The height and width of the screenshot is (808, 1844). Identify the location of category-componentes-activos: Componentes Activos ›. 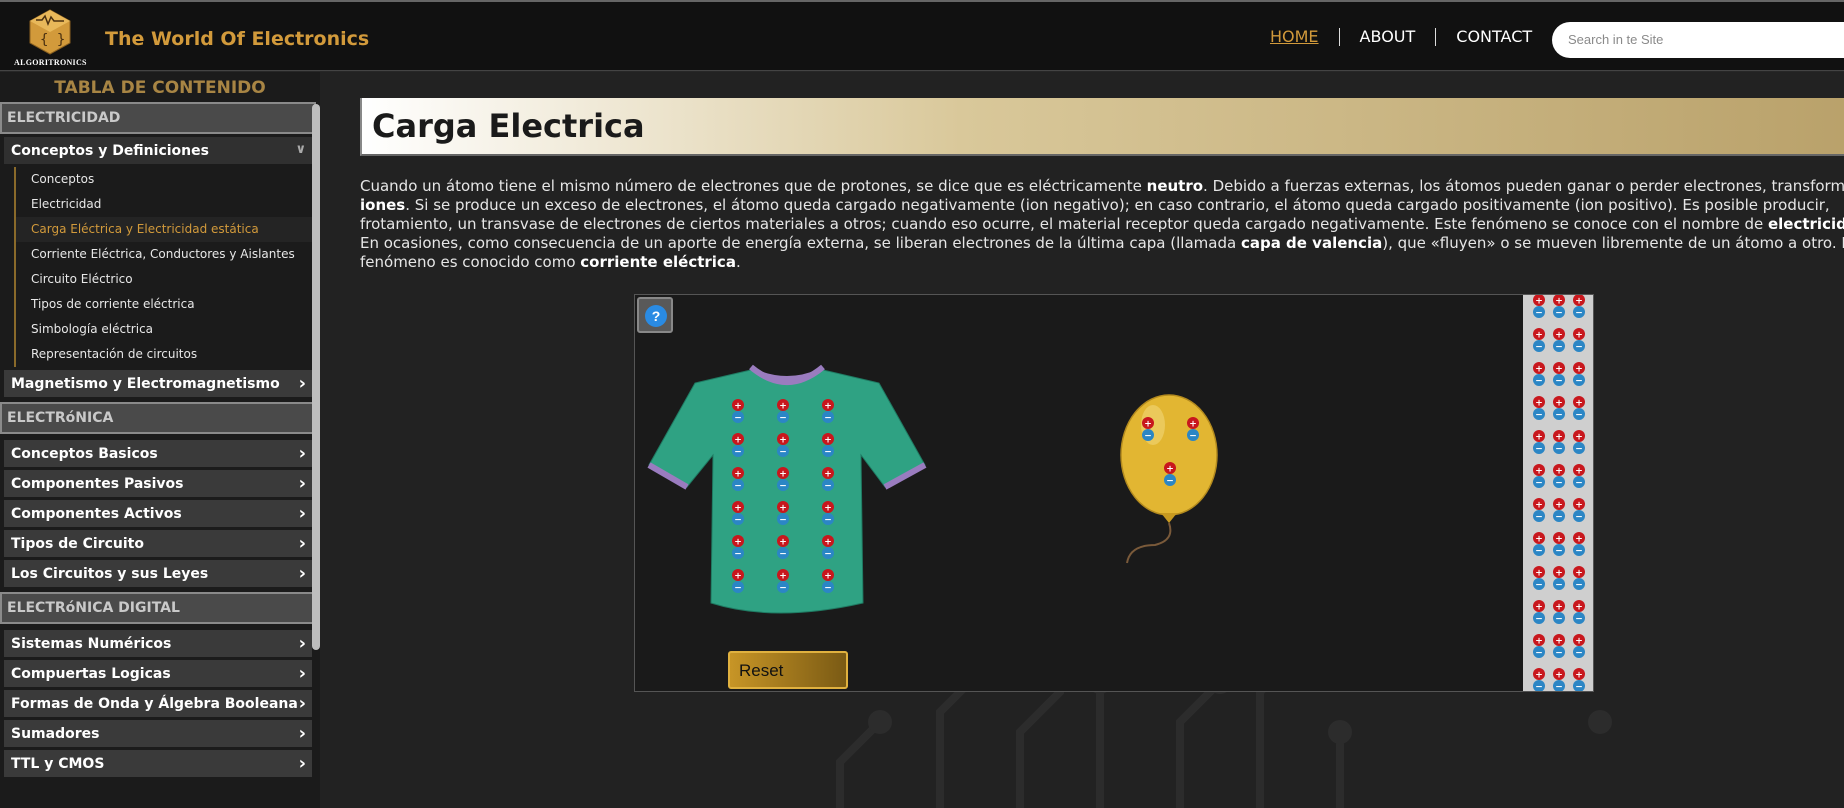
(158, 513).